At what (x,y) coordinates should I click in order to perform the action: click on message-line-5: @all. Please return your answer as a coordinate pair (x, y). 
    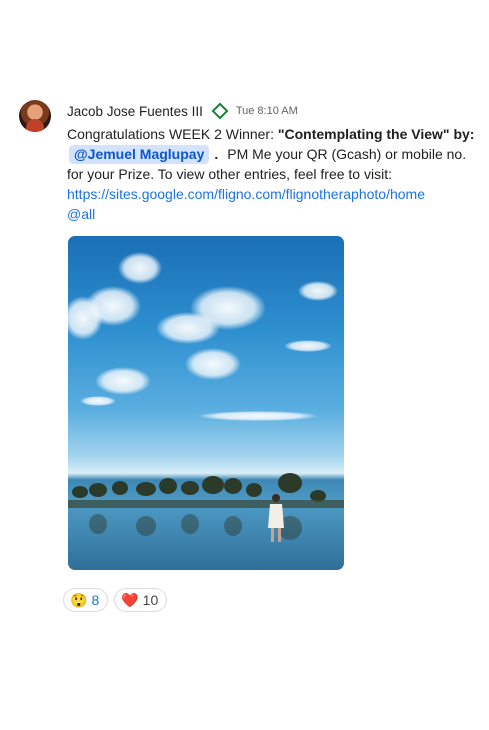
    Looking at the image, I should click on (267, 214).